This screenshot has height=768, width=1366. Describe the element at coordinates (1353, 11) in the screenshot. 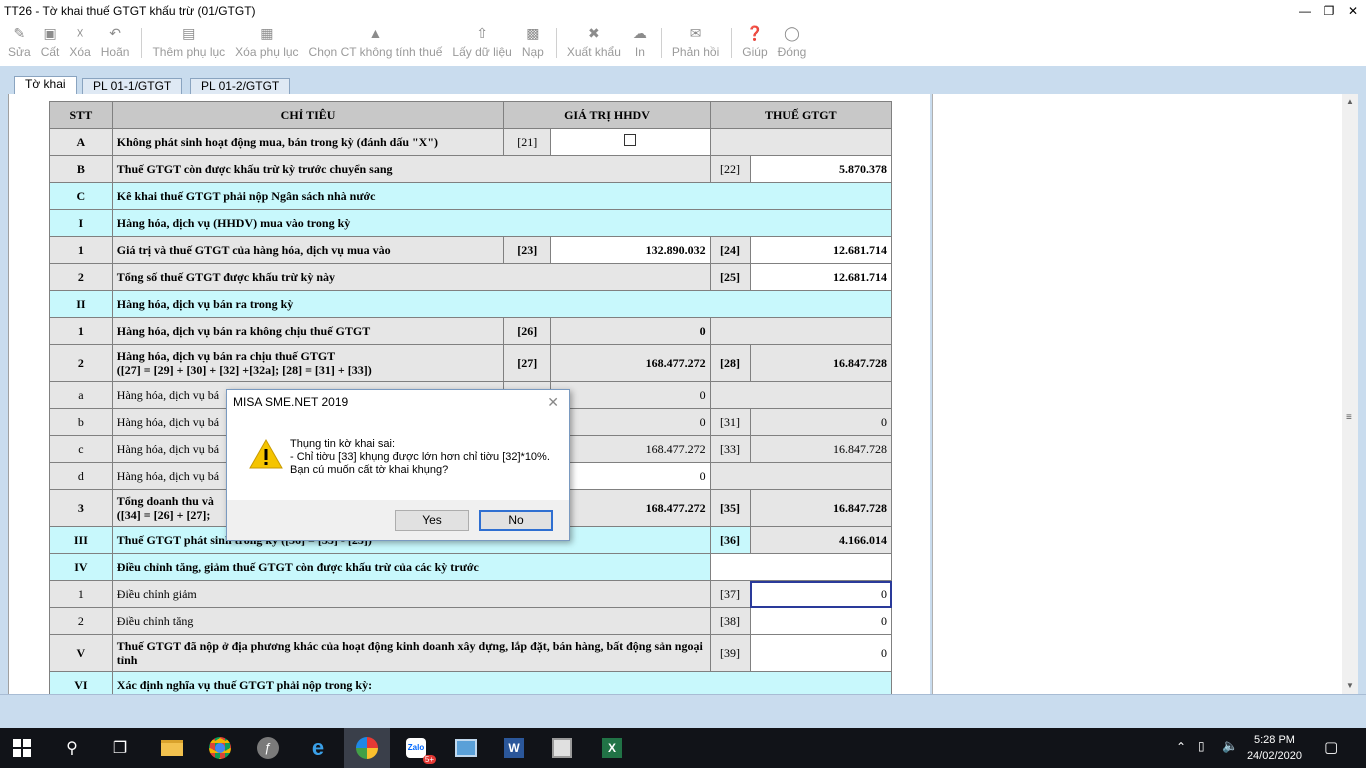

I see `close-icon: ✕` at that location.